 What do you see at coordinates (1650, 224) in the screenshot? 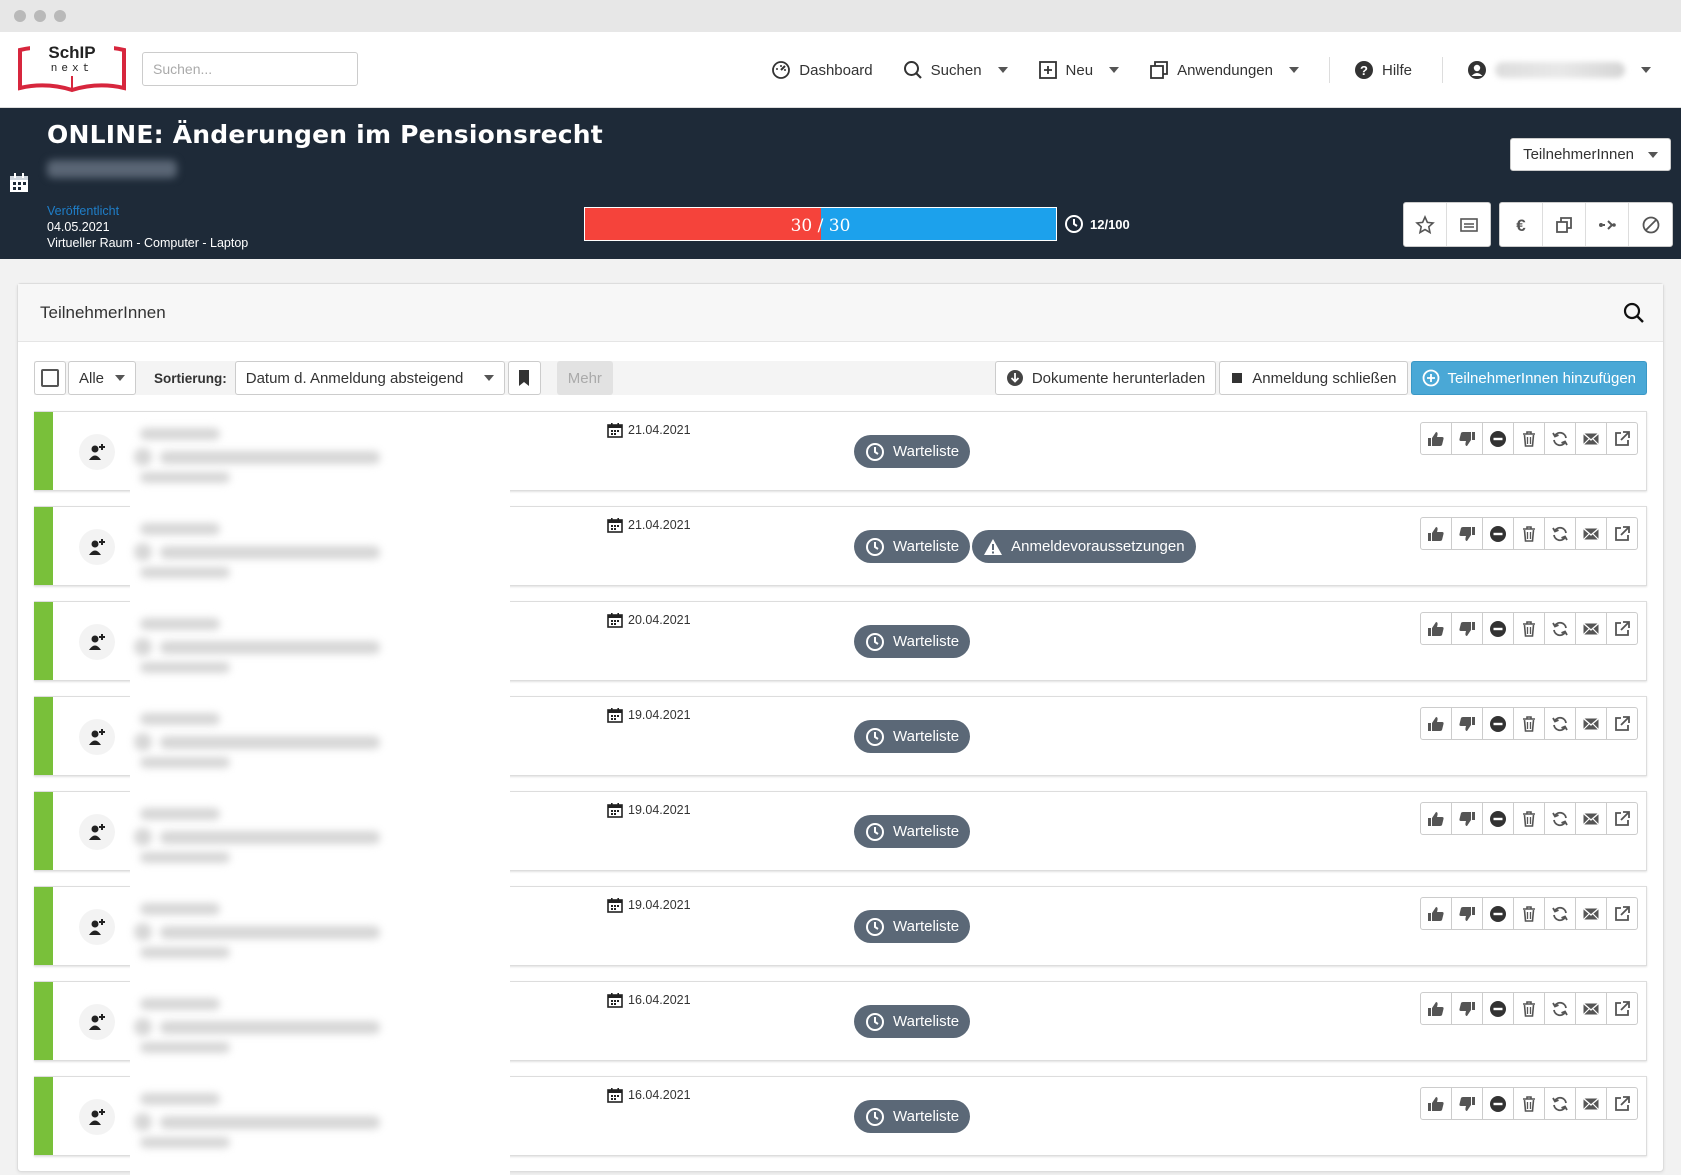
I see `cancel-event-button` at bounding box center [1650, 224].